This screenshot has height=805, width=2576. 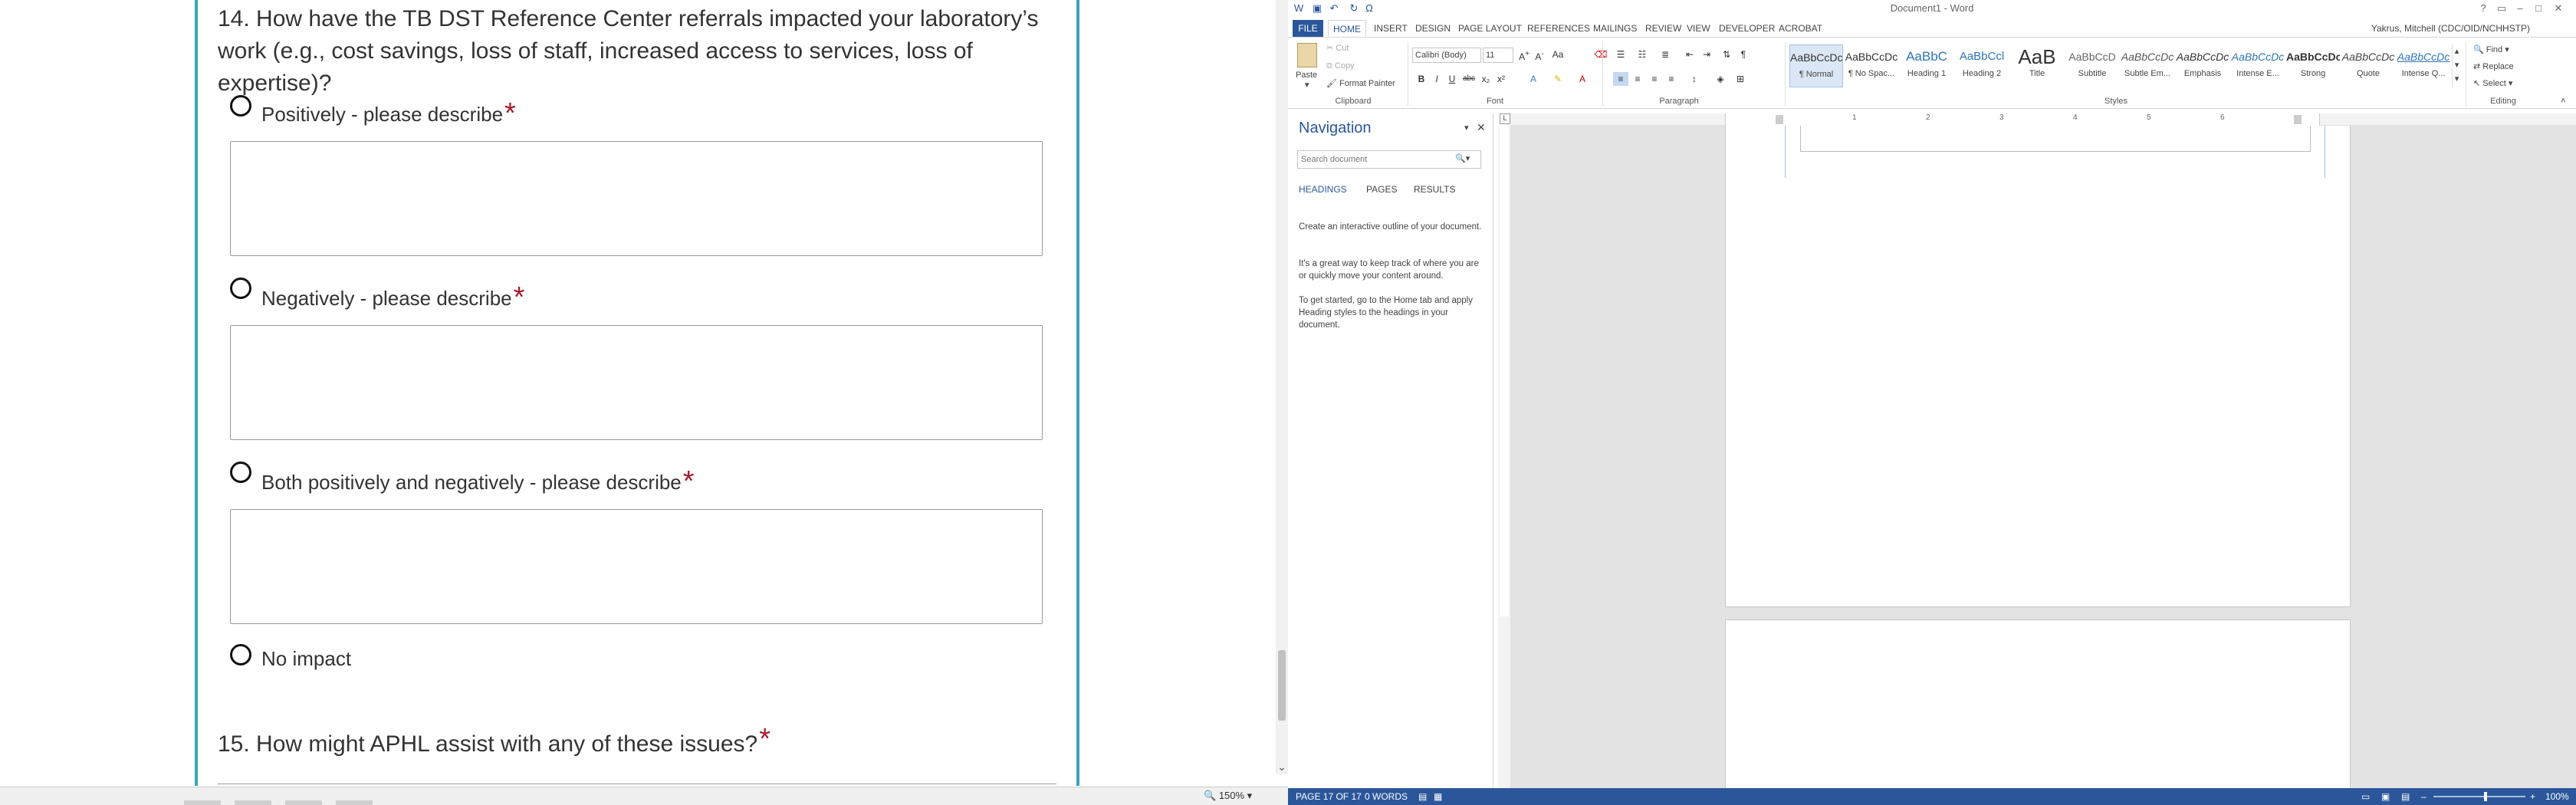 What do you see at coordinates (1816, 66) in the screenshot?
I see `style-normal: AaBbCcDc ¶ Normal` at bounding box center [1816, 66].